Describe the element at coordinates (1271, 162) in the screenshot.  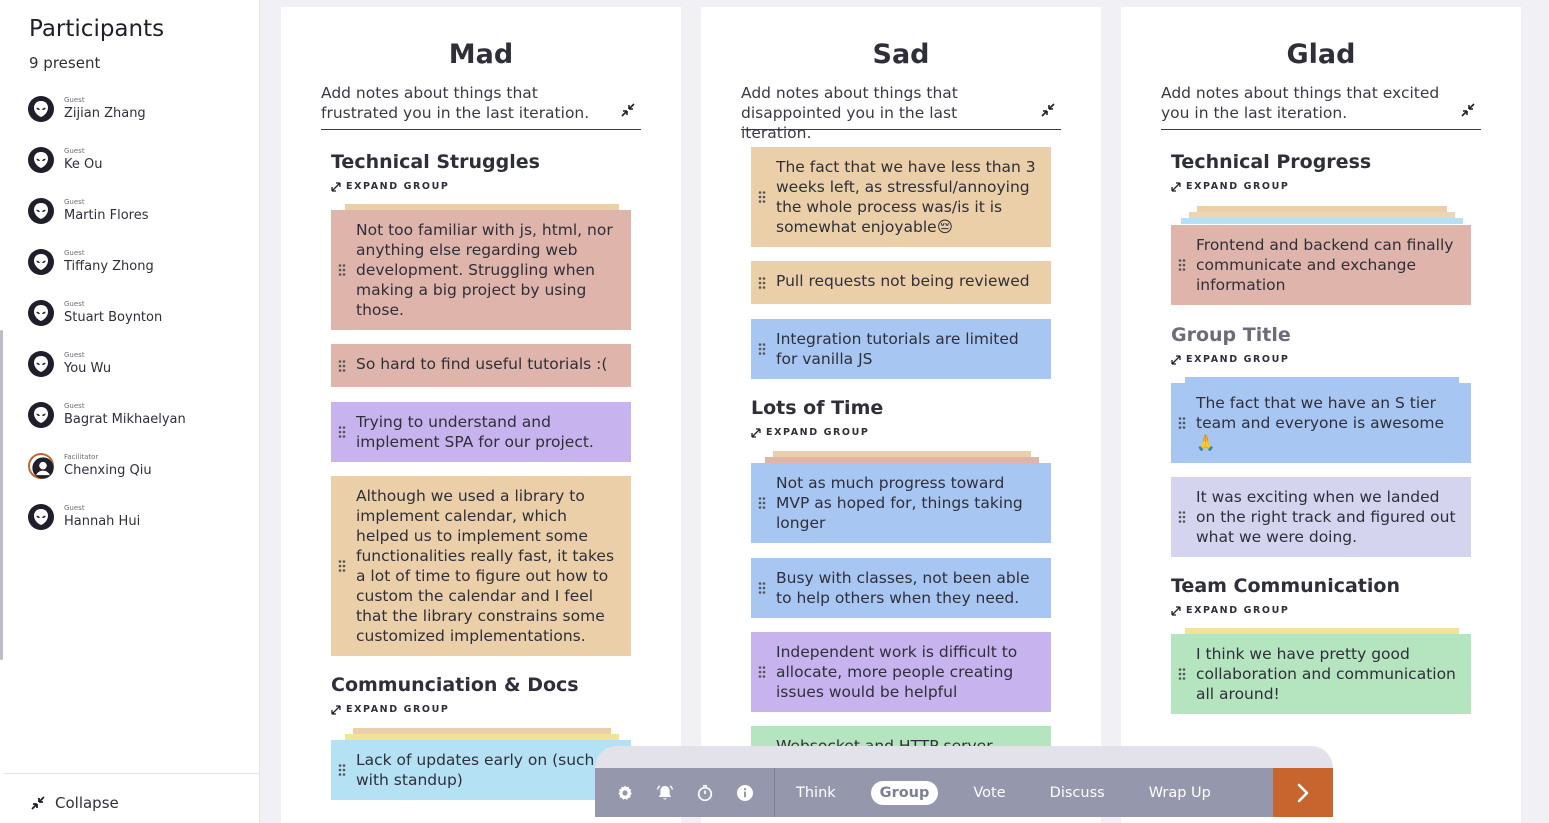
I see `group-title: Technical Progress` at that location.